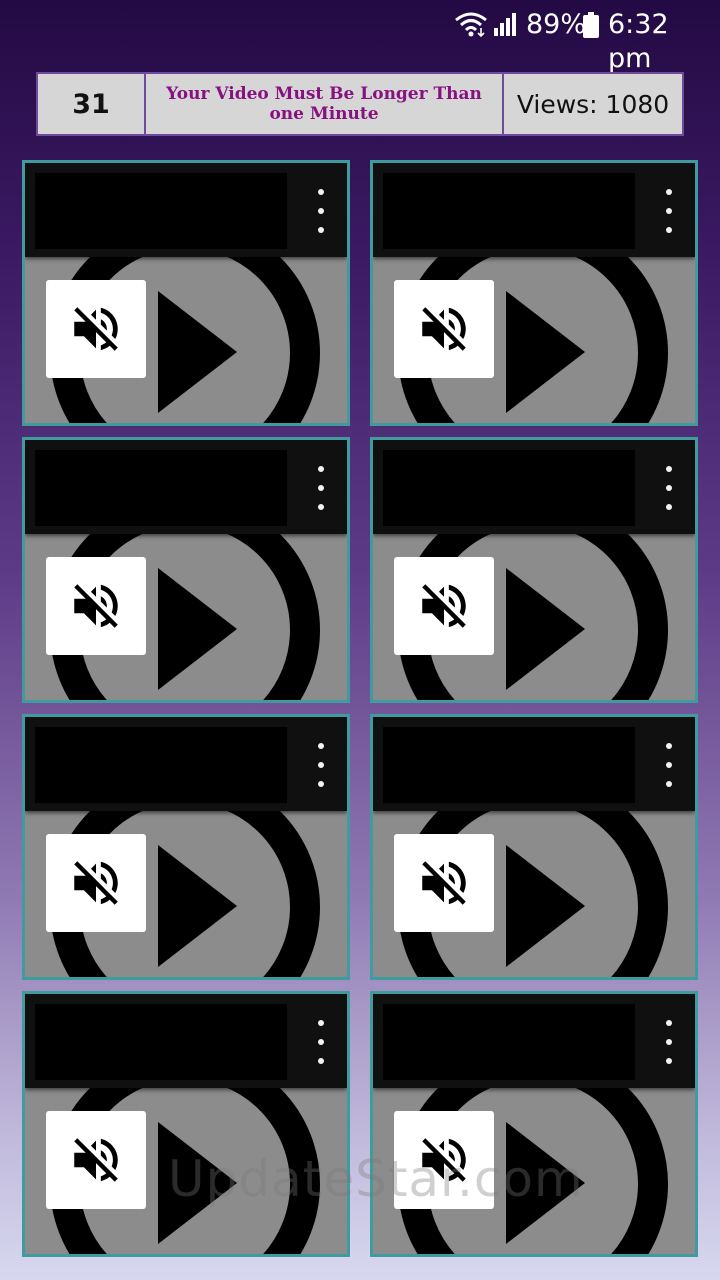 This screenshot has height=1280, width=720. I want to click on battery-icon, so click(591, 25).